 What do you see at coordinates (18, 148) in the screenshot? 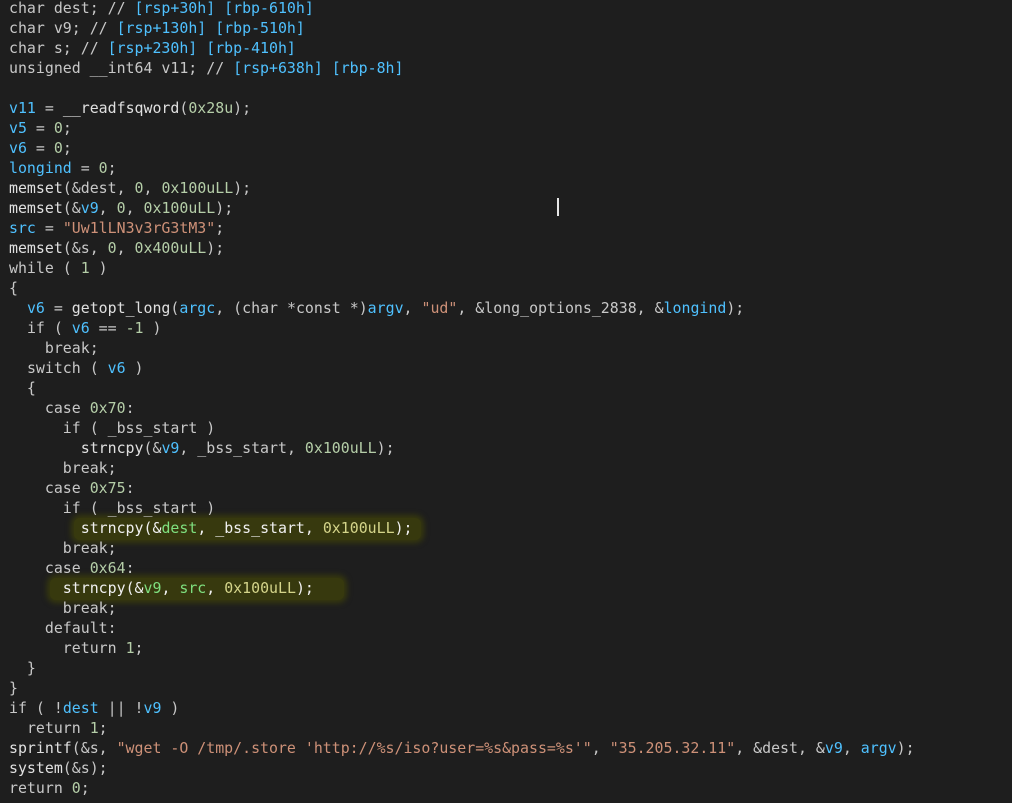
I see `code-token: v6` at bounding box center [18, 148].